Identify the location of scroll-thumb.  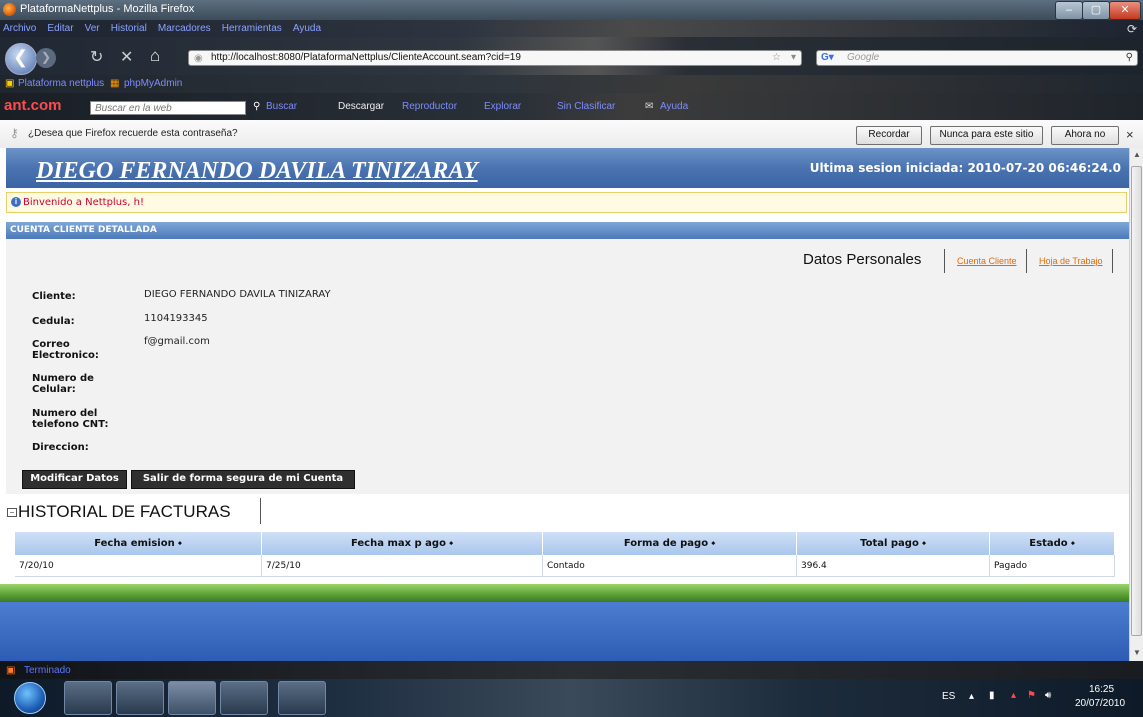
(1136, 401).